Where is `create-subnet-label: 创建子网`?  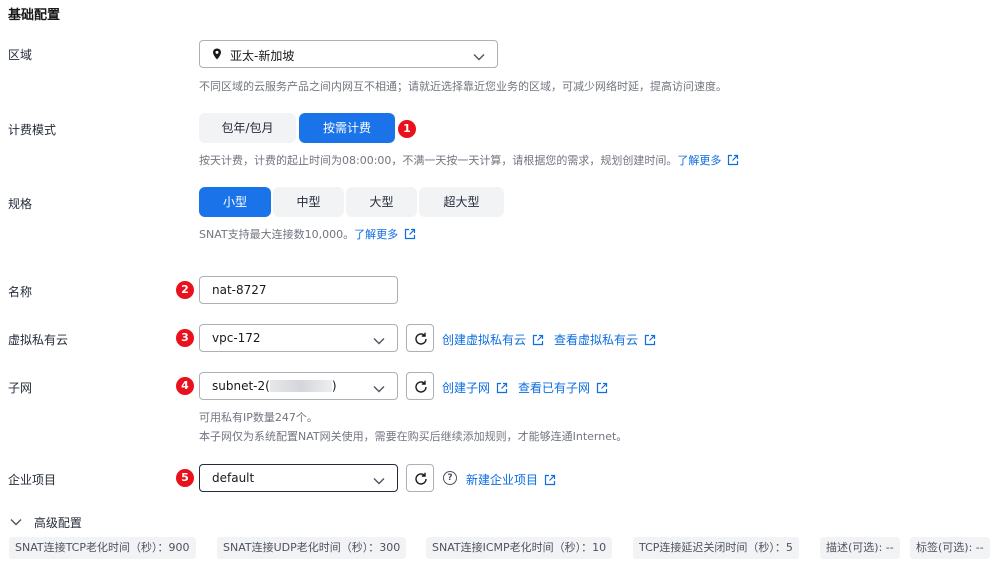
create-subnet-label: 创建子网 is located at coordinates (466, 388).